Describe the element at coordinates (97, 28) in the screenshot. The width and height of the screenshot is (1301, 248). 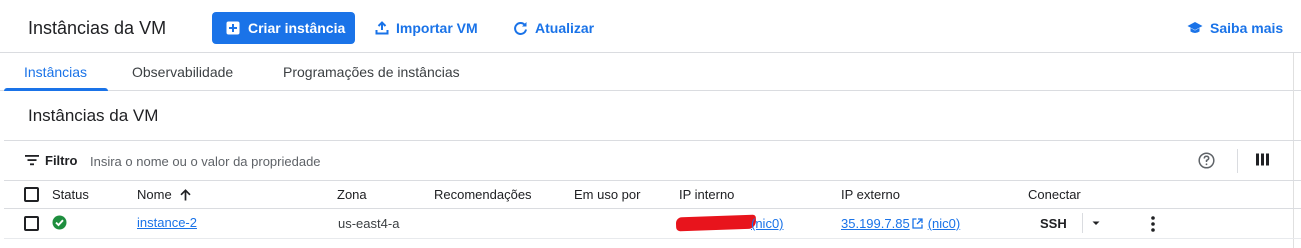
I see `page-title: Instâncias da VM` at that location.